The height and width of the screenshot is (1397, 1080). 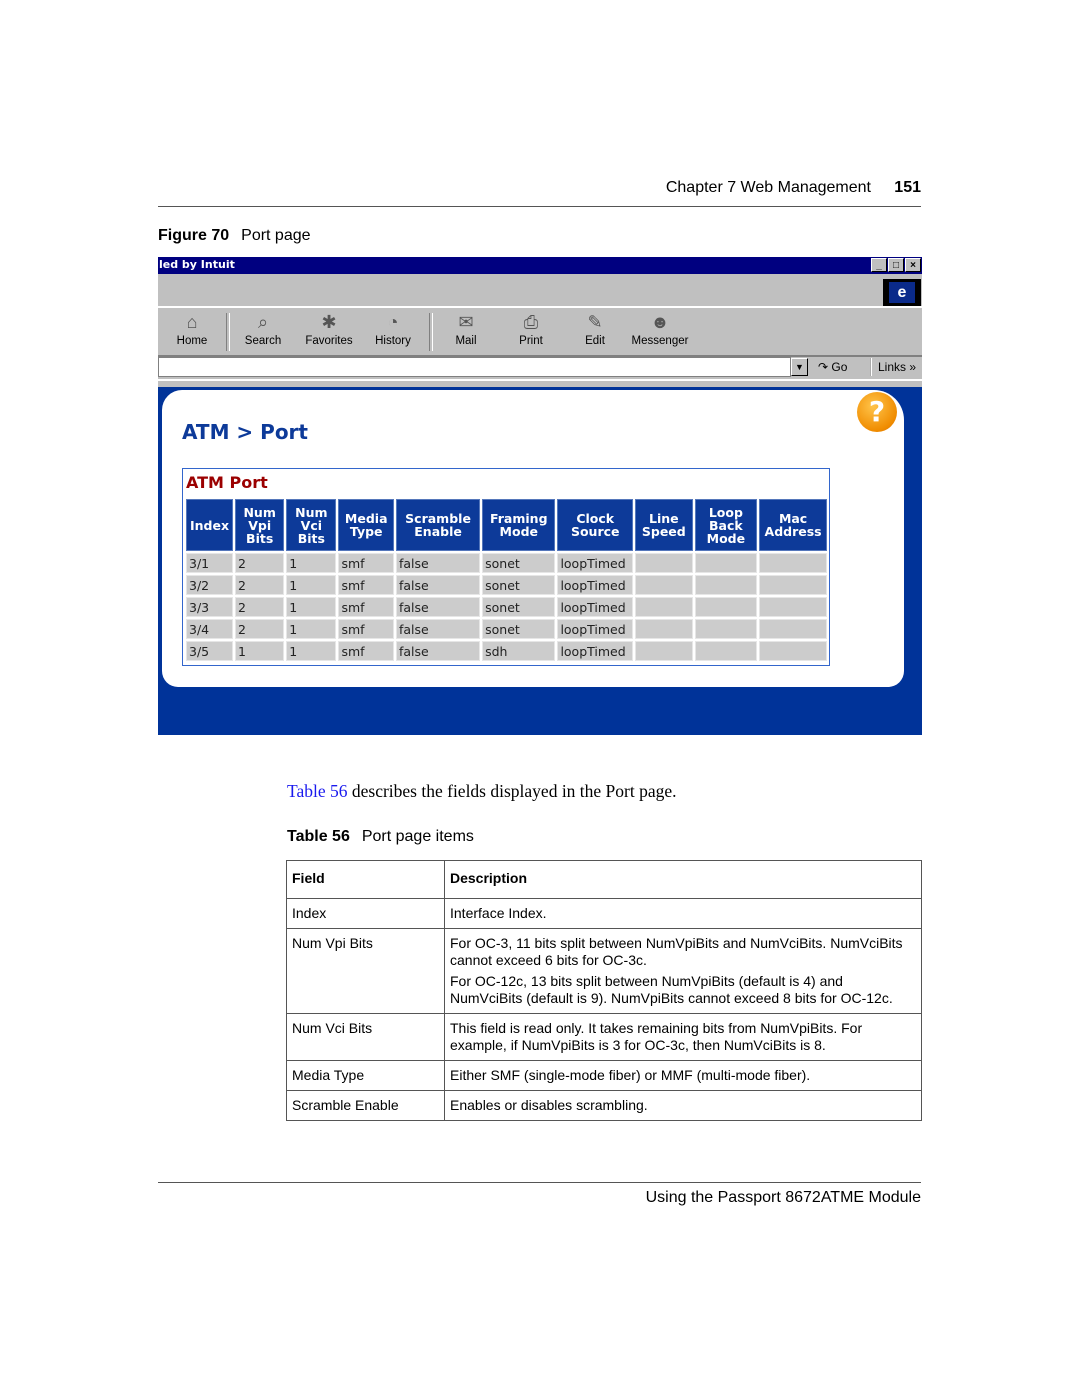 I want to click on field-description: Enables or disables scrambling., so click(x=683, y=1105).